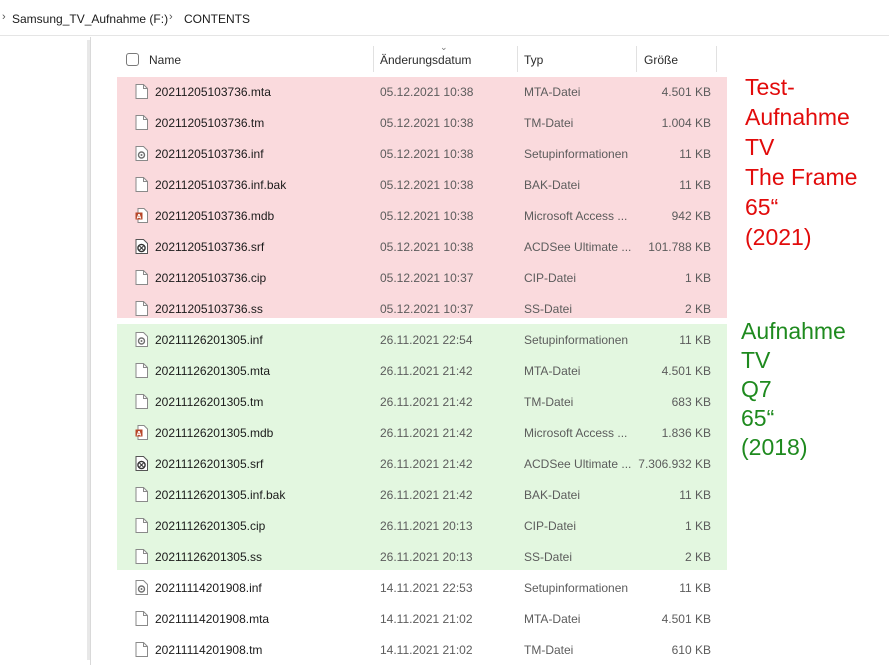 Image resolution: width=889 pixels, height=665 pixels. Describe the element at coordinates (209, 340) in the screenshot. I see `file-name: 20211126201305.inf` at that location.